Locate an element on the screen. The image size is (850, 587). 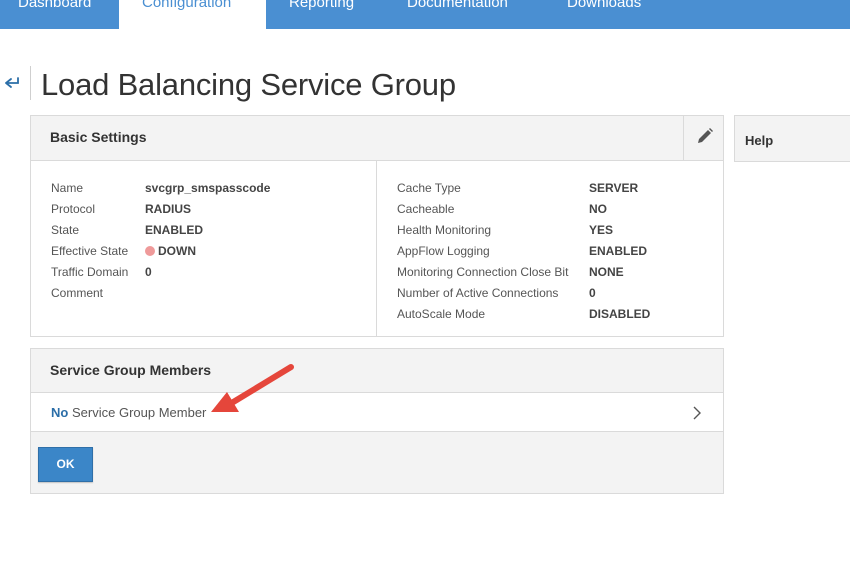
help-title: Help is located at coordinates (759, 140).